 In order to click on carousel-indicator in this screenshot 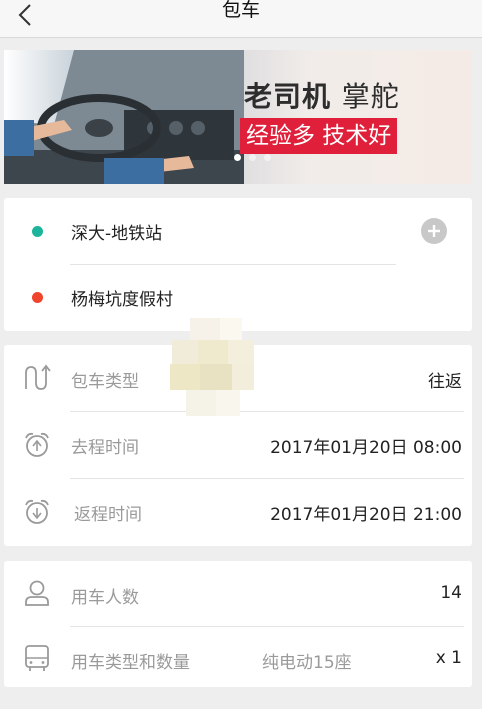, I will do `click(252, 157)`.